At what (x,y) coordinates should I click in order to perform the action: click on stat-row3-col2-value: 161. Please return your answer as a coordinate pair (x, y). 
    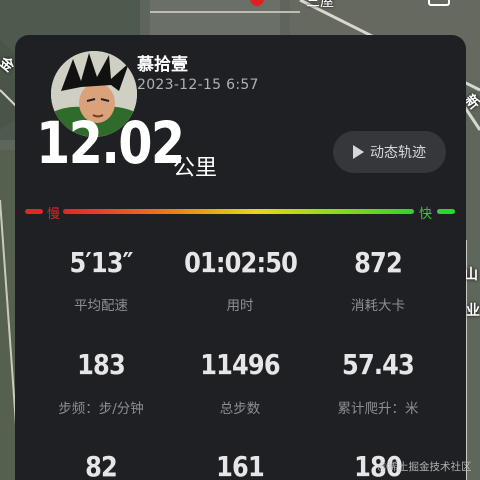
    Looking at the image, I should click on (240, 465).